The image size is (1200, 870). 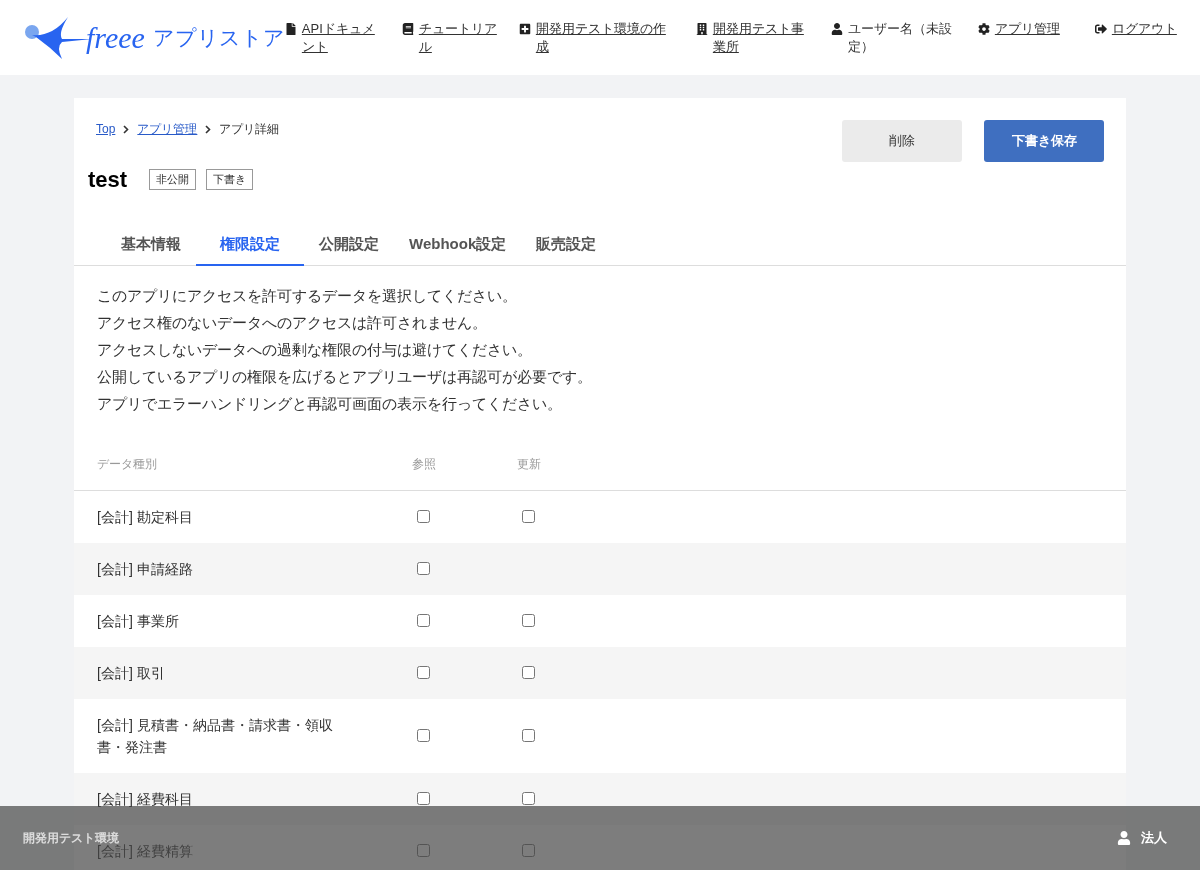 I want to click on building-icon, so click(x=701, y=28).